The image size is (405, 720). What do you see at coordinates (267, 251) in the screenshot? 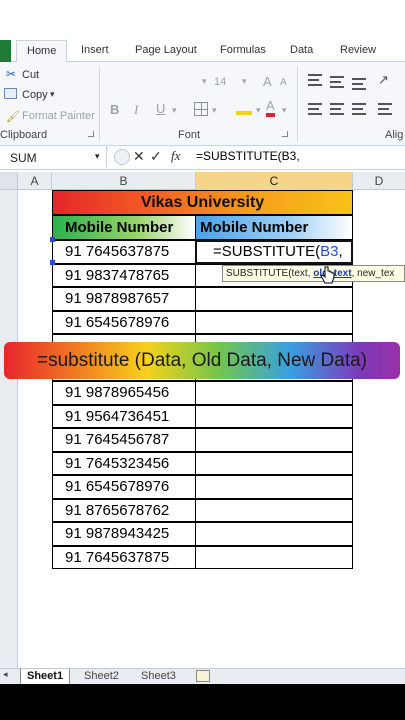
I see `formula-prefix: =SUBSTITUTE(` at bounding box center [267, 251].